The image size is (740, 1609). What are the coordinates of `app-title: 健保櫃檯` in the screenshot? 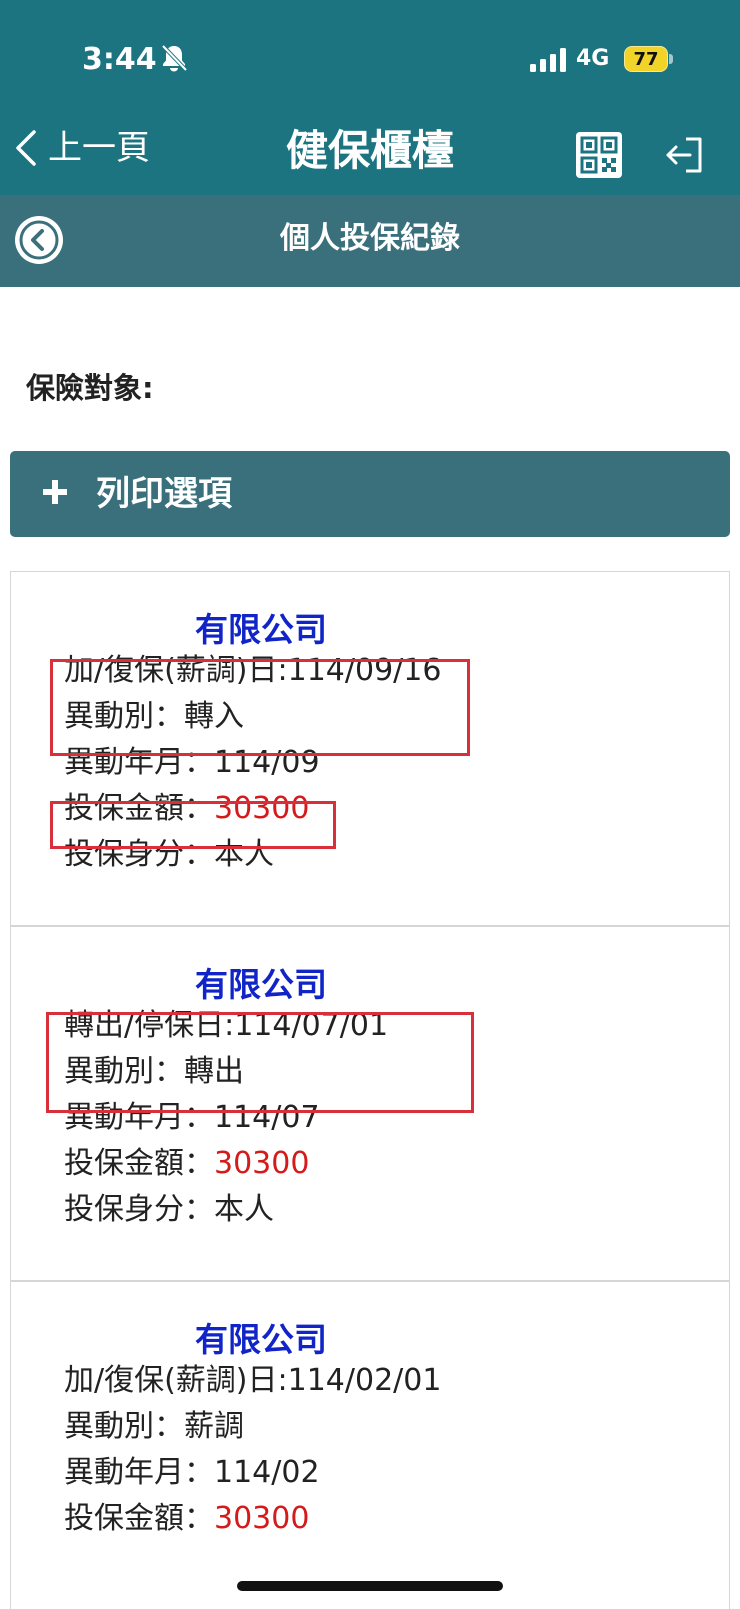 It's located at (369, 150).